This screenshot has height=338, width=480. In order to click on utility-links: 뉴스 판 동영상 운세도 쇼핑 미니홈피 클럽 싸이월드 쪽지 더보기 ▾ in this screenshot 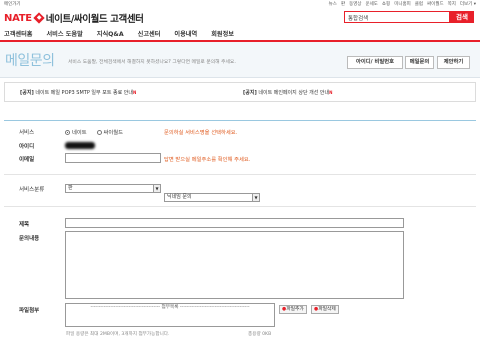, I will do `click(402, 4)`.